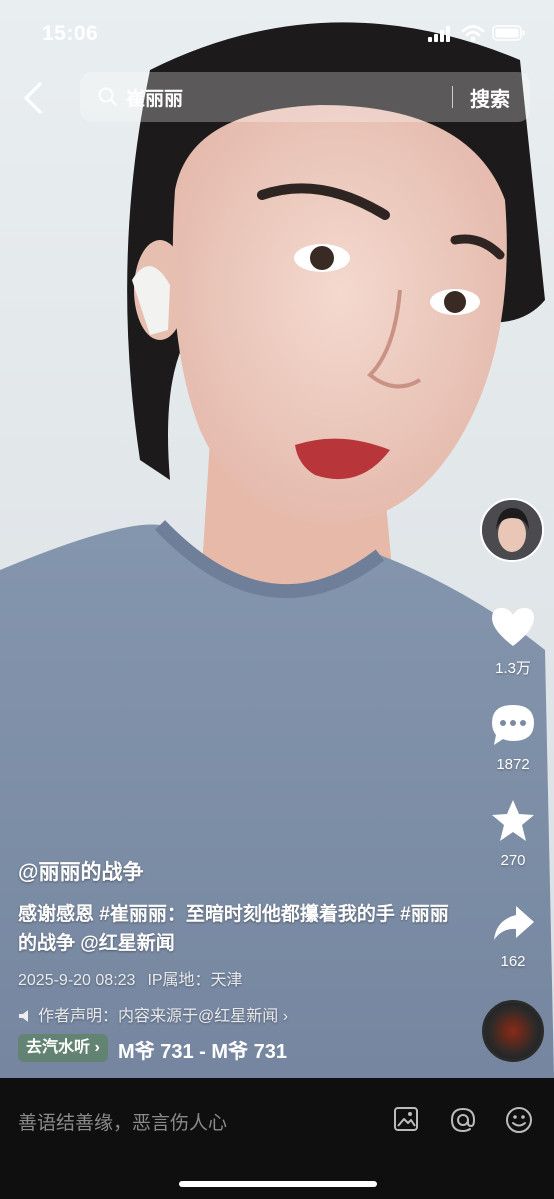 The image size is (554, 1199). Describe the element at coordinates (233, 929) in the screenshot. I see `video-description: 感谢感恩 #崔丽丽：至暗时刻他都攥着我的手 #丽丽的战争 @红星新闻` at that location.